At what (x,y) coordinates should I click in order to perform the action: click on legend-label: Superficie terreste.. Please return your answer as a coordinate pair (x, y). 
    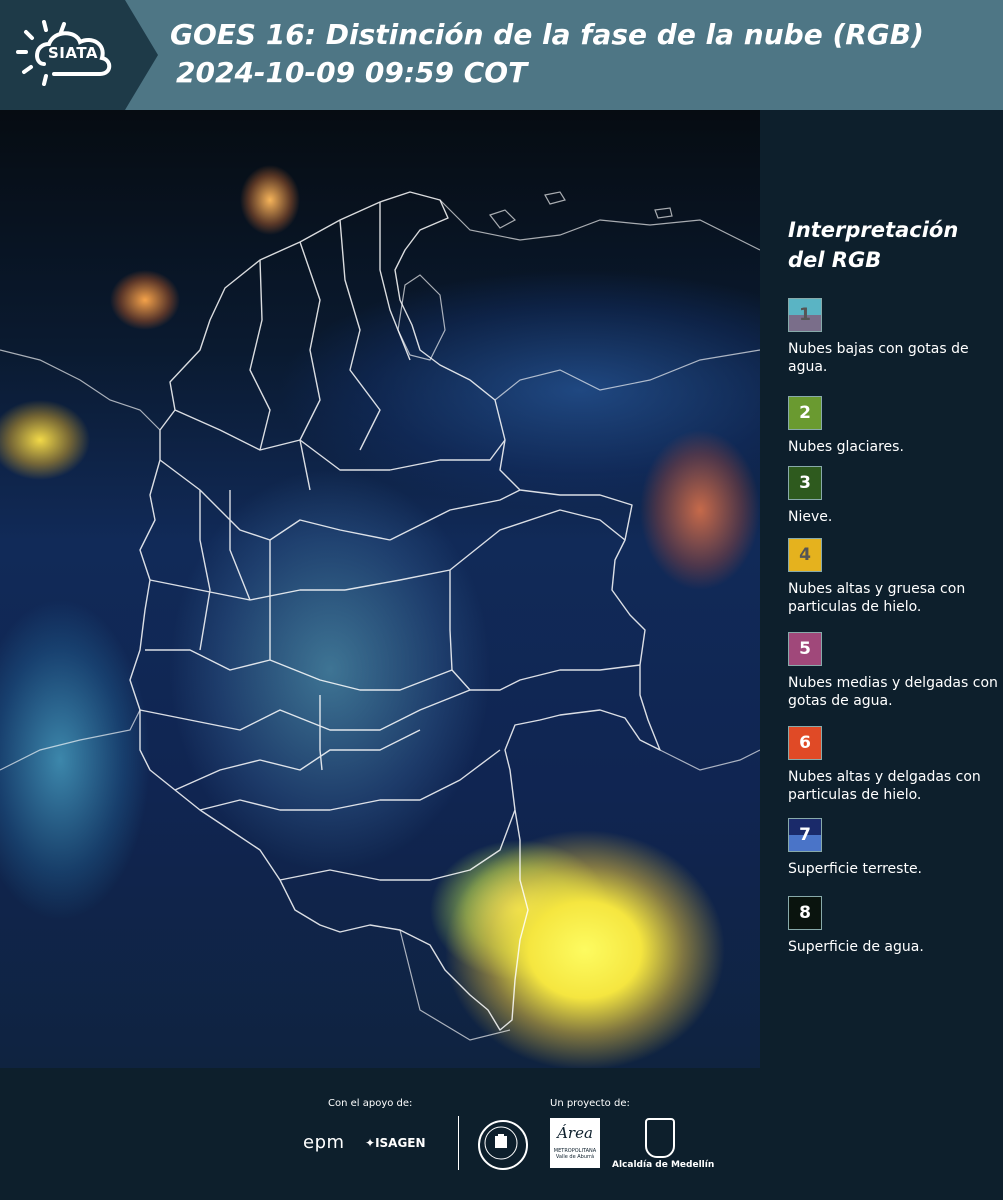
    Looking at the image, I should click on (855, 869).